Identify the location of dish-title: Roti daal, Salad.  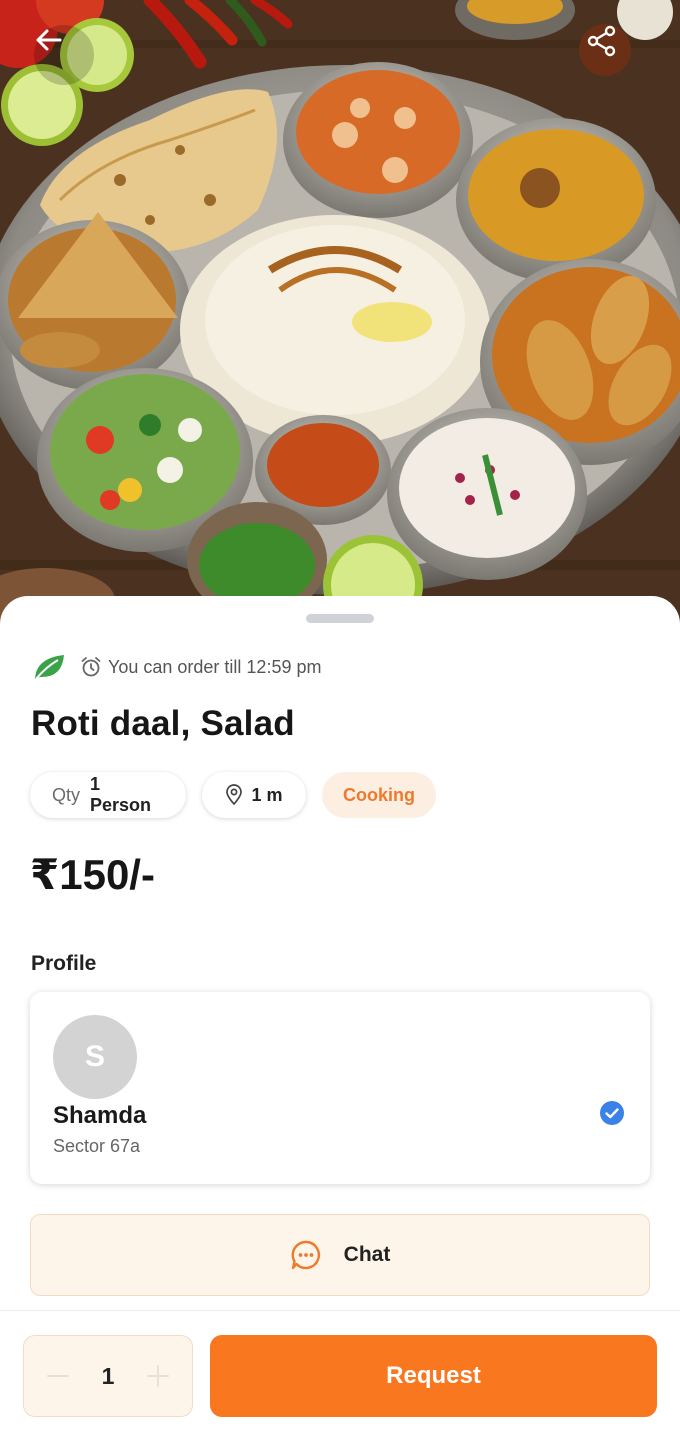
(163, 723).